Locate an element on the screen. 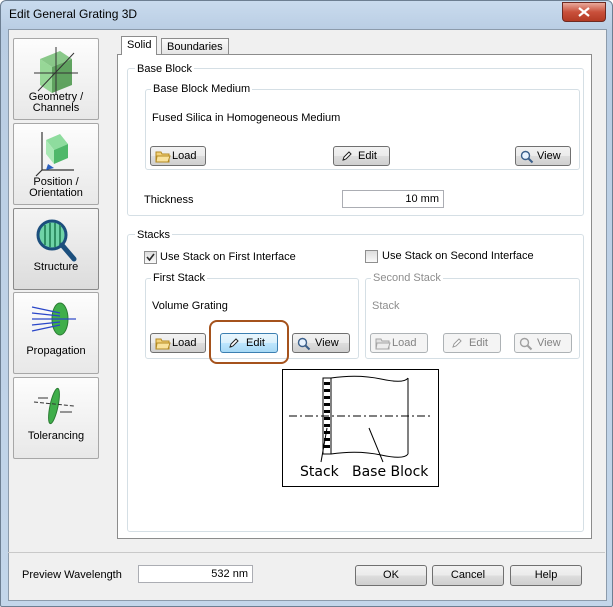 The width and height of the screenshot is (613, 607). base-view-button: View is located at coordinates (543, 156).